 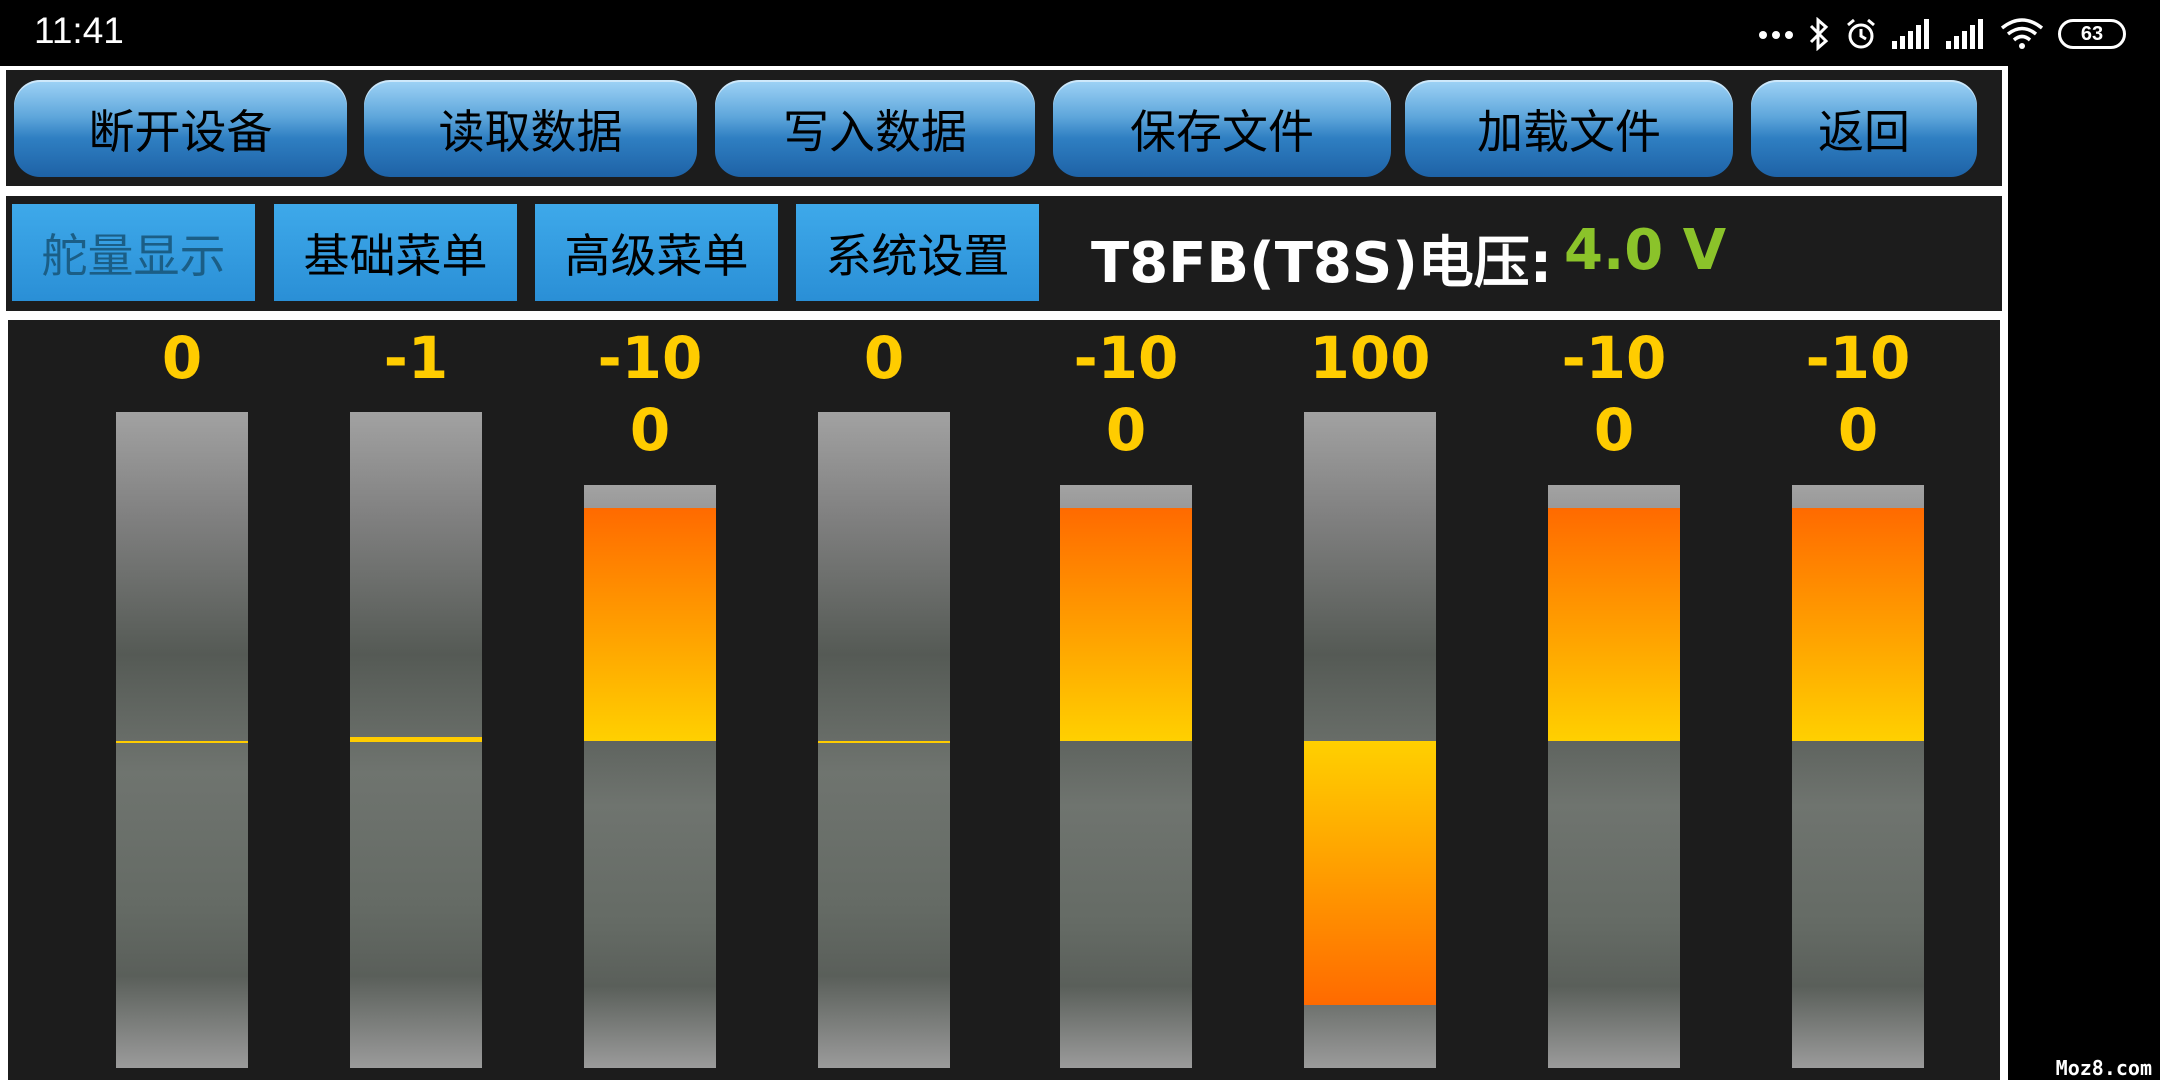 What do you see at coordinates (656, 252) in the screenshot?
I see `tab-advanced-menu: 高级菜单` at bounding box center [656, 252].